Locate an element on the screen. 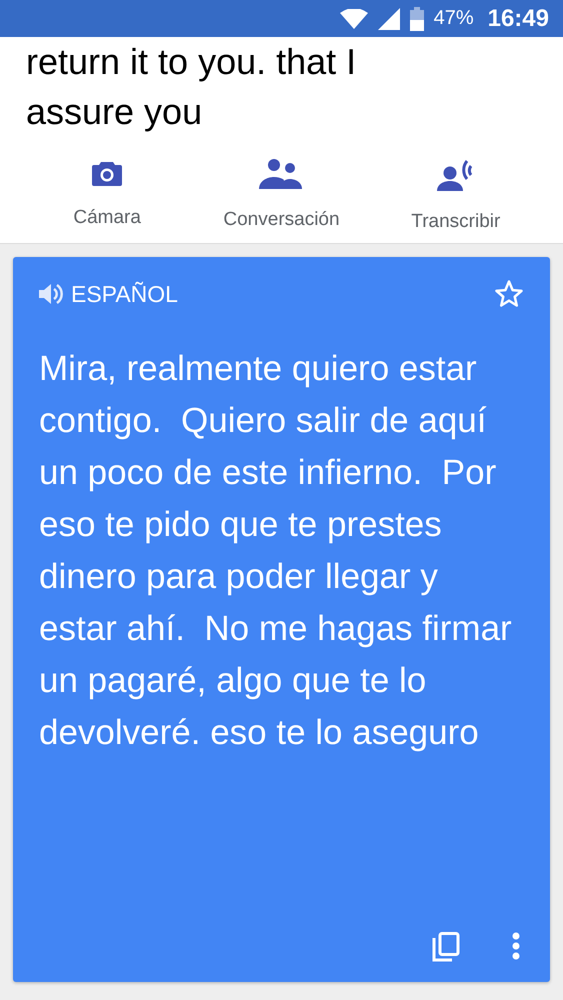 Image resolution: width=563 pixels, height=1000 pixels. speaker-icon is located at coordinates (52, 294).